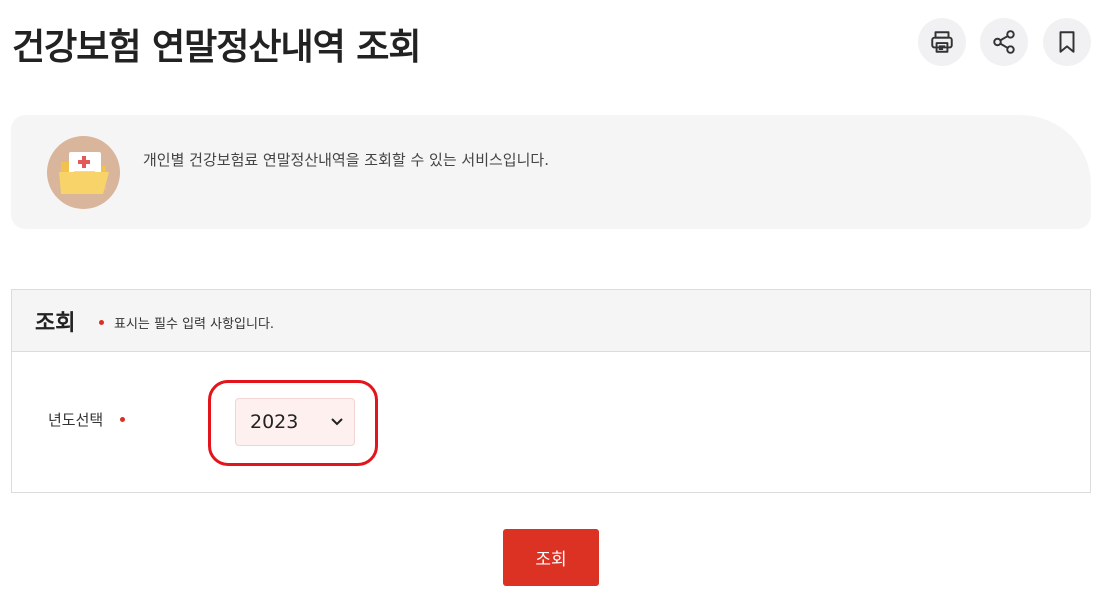 This screenshot has width=1104, height=598. I want to click on page-title: 건강보험 연말정산내역 조회, so click(217, 47).